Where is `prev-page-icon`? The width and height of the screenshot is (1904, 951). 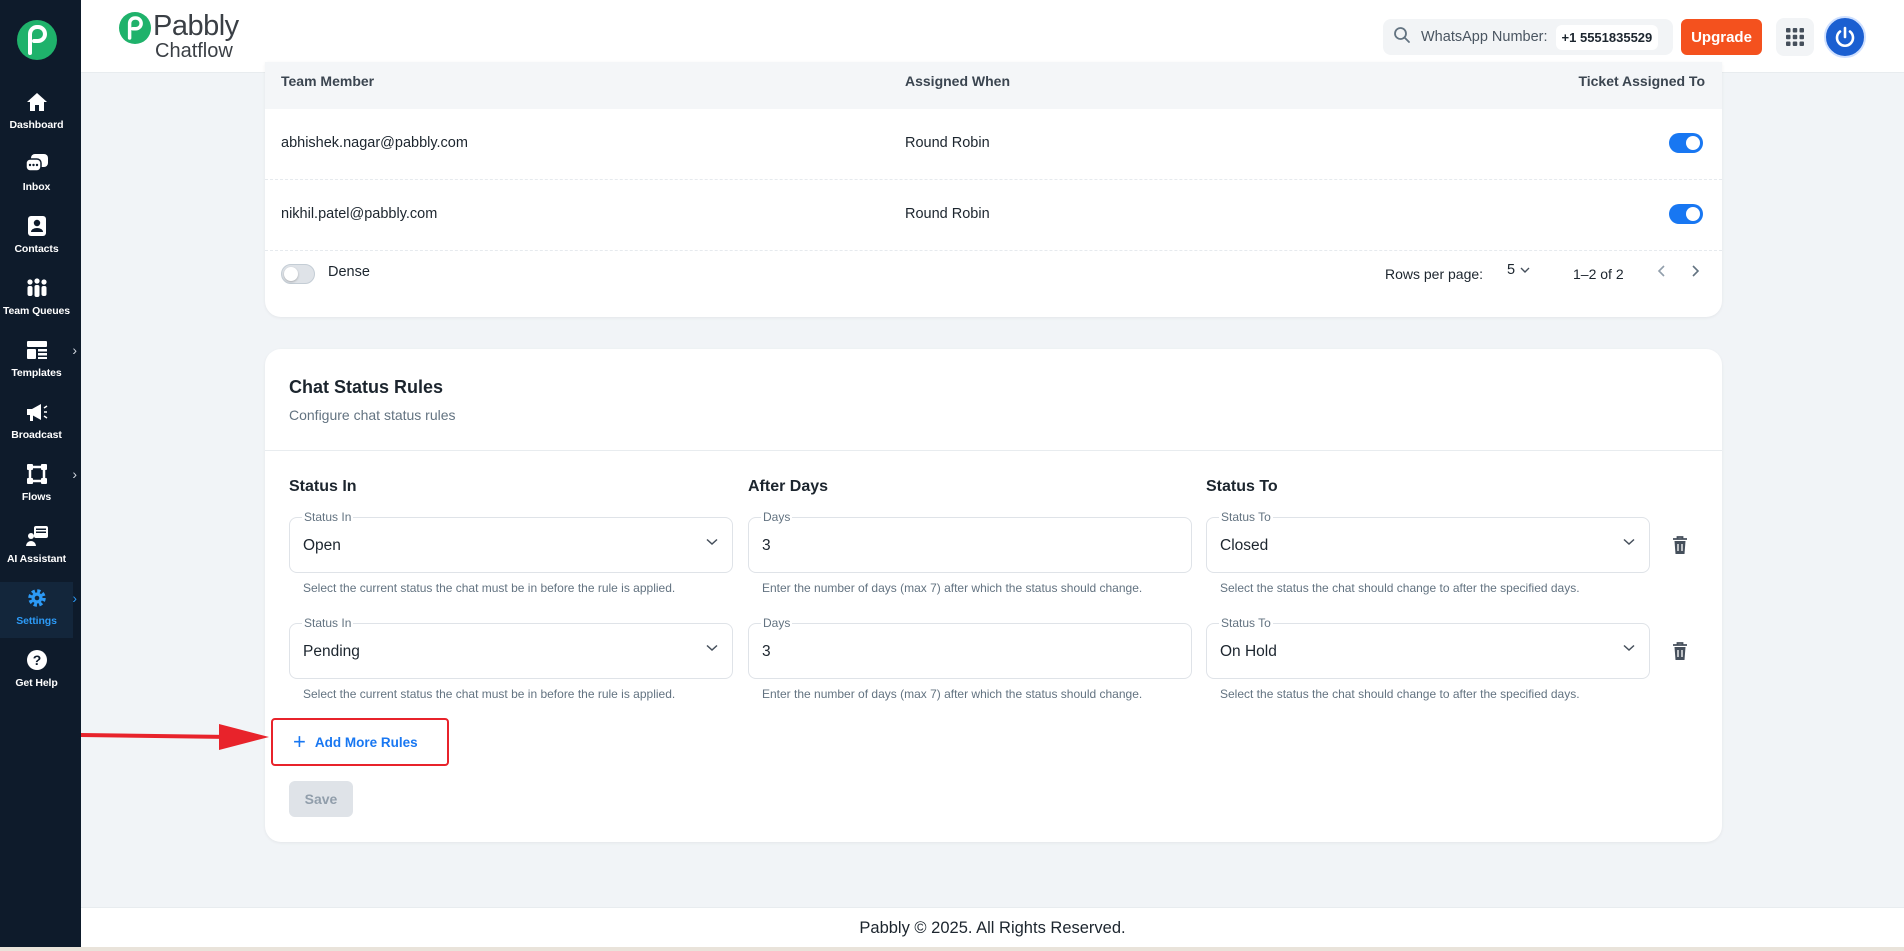 prev-page-icon is located at coordinates (1662, 273).